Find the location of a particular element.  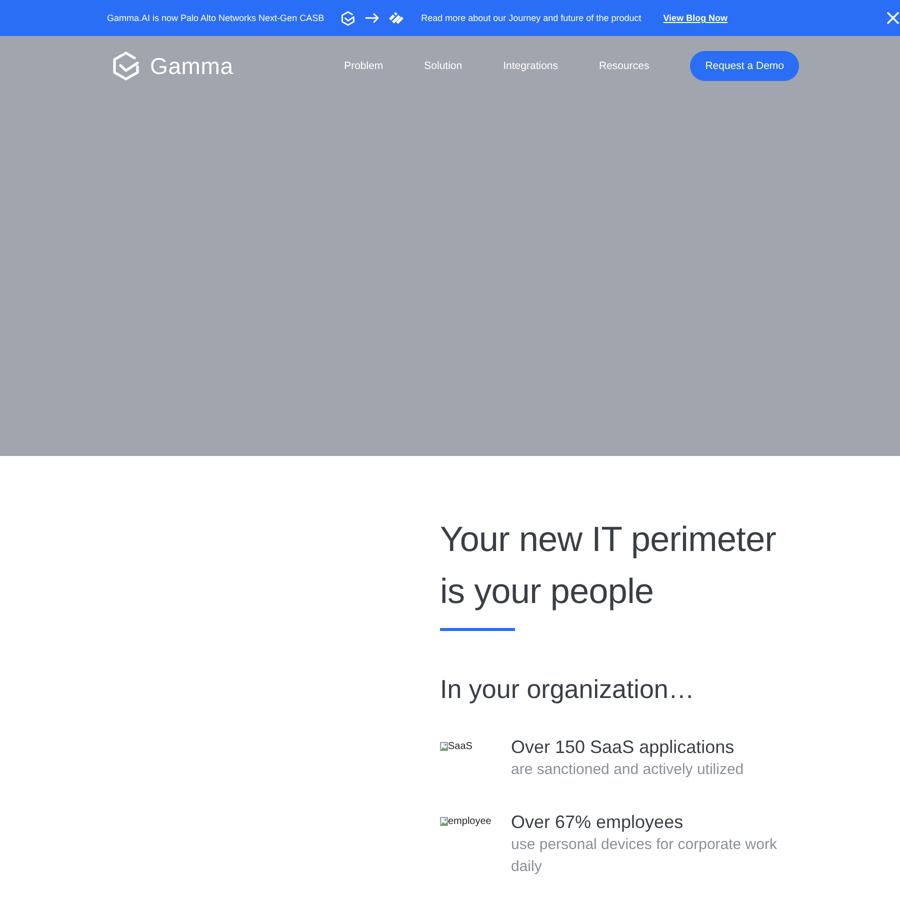

image-alt-text: employee is located at coordinates (470, 821).